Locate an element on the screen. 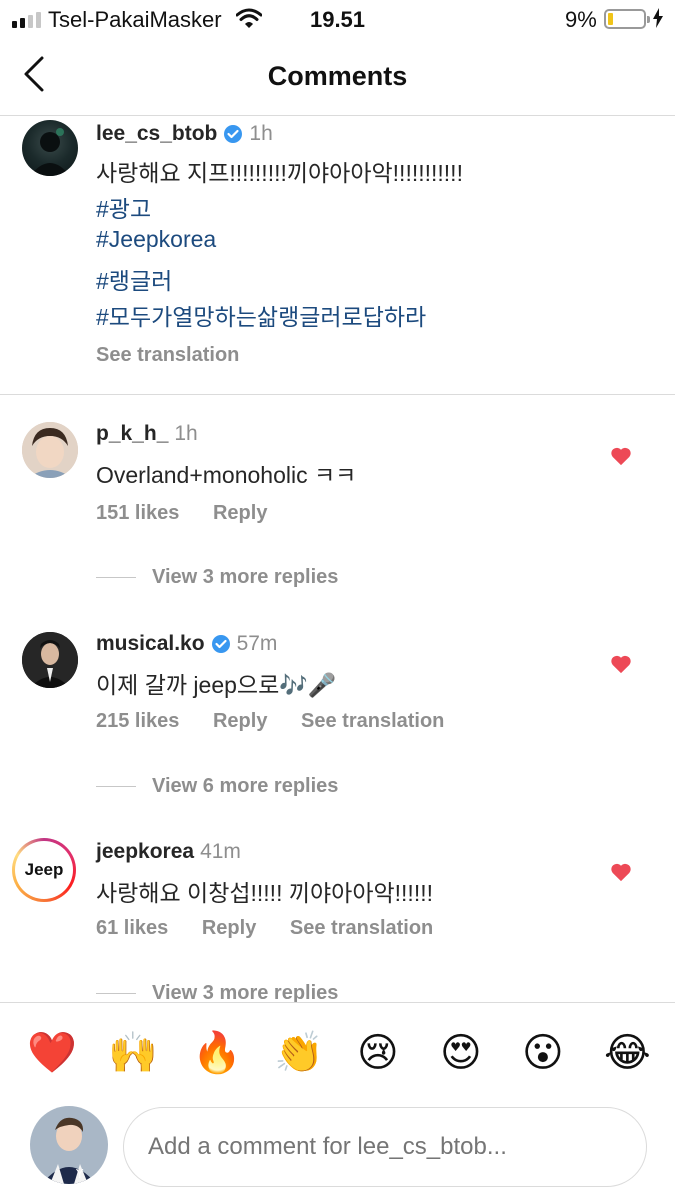  likes-count: 151 likes is located at coordinates (137, 513).